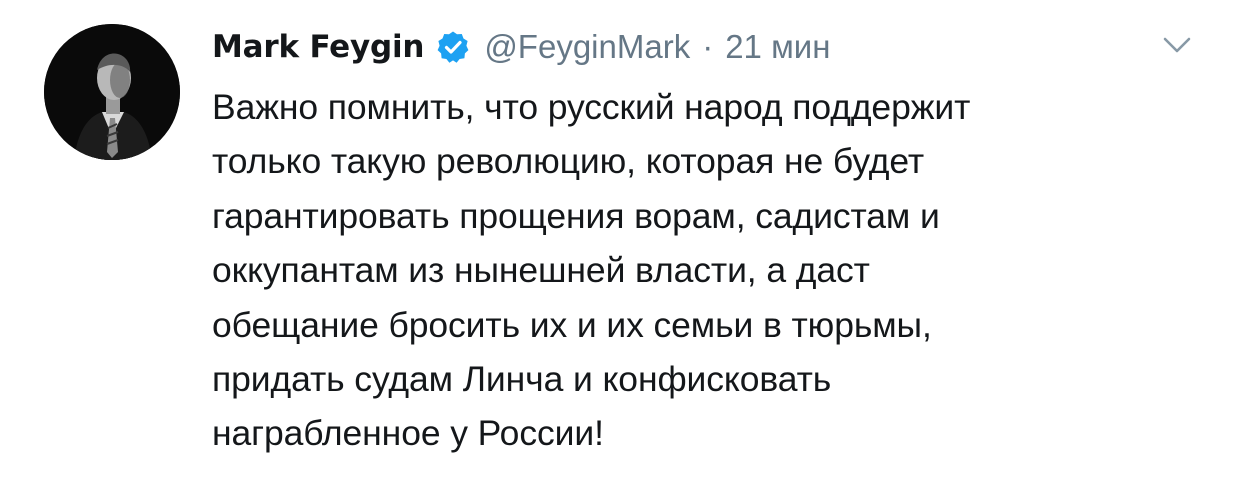 The height and width of the screenshot is (489, 1241). Describe the element at coordinates (576, 215) in the screenshot. I see `tweet-text-line: гарантировать прощения ворам, садистам и` at that location.